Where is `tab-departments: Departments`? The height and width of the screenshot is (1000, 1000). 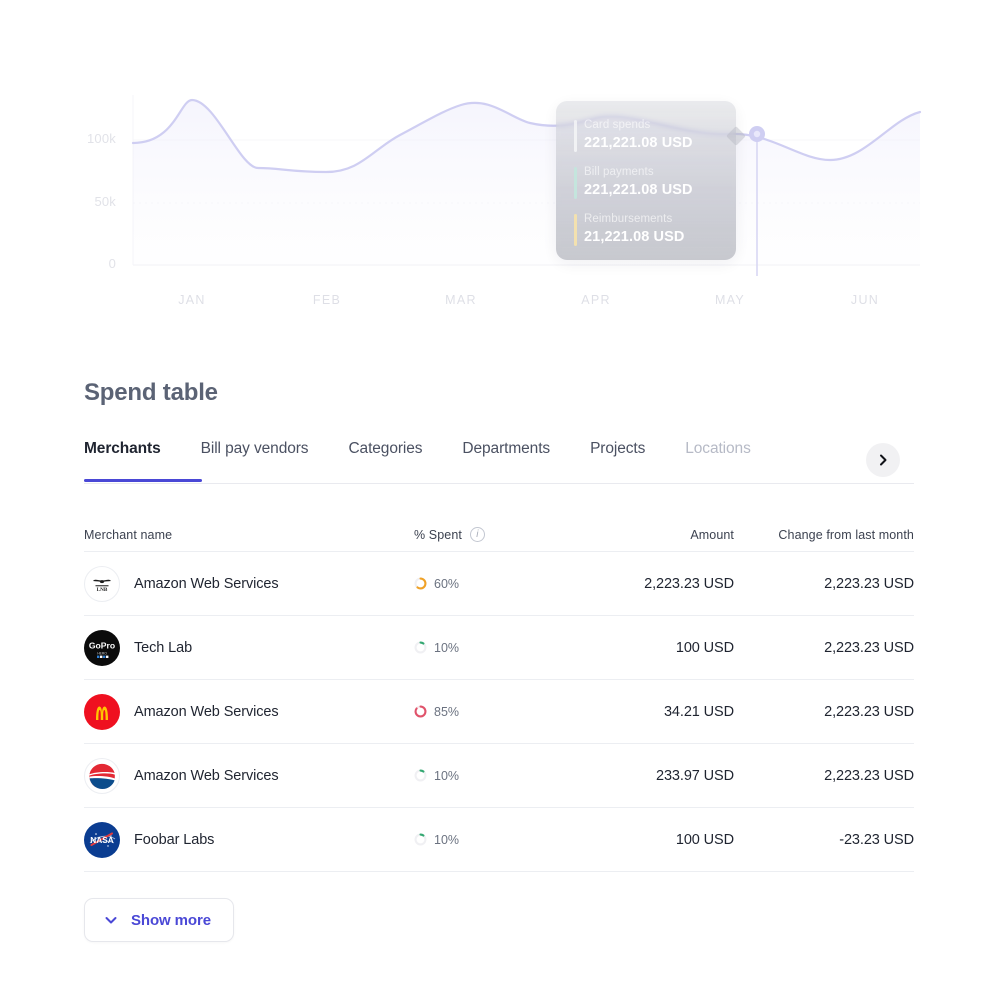 tab-departments: Departments is located at coordinates (506, 456).